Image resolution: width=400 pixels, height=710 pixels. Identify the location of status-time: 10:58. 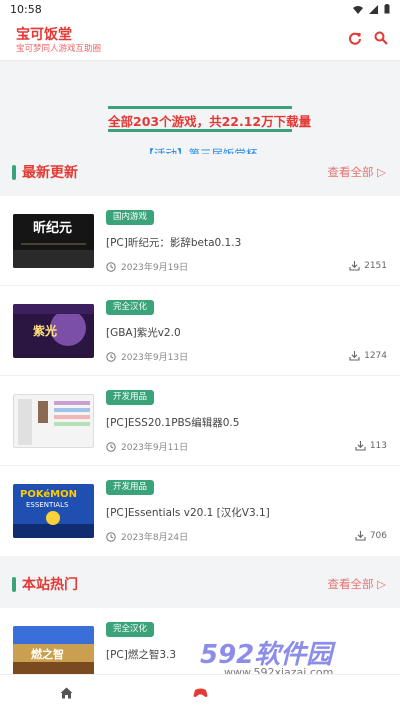
(26, 9).